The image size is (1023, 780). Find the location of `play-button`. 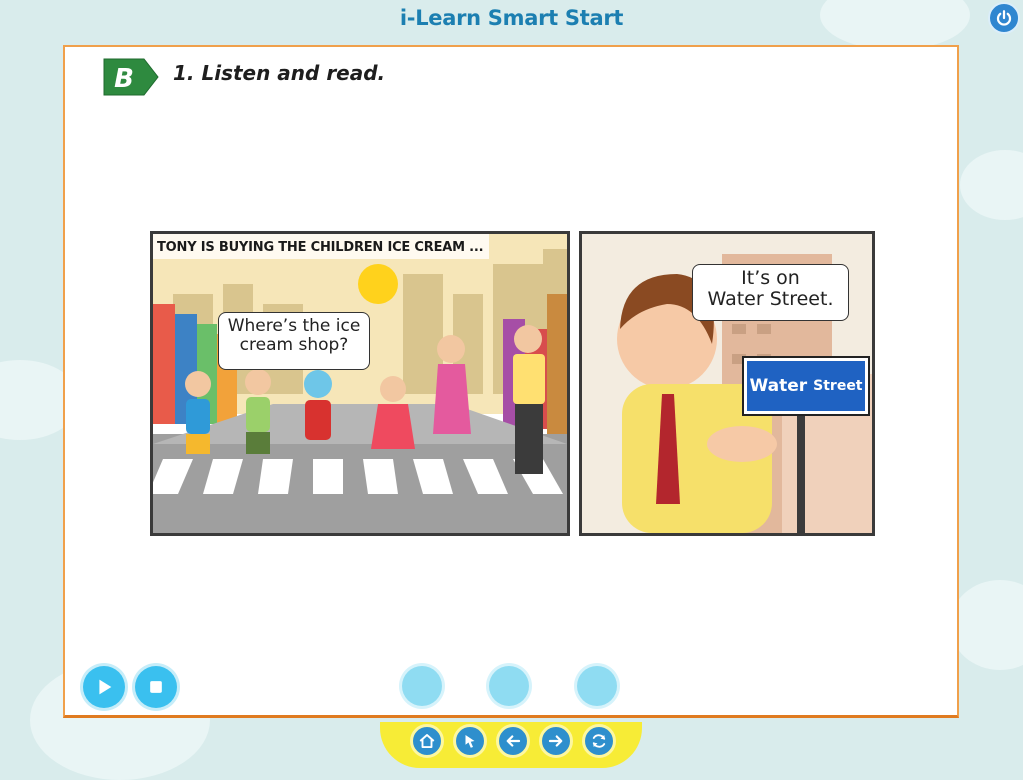

play-button is located at coordinates (104, 687).